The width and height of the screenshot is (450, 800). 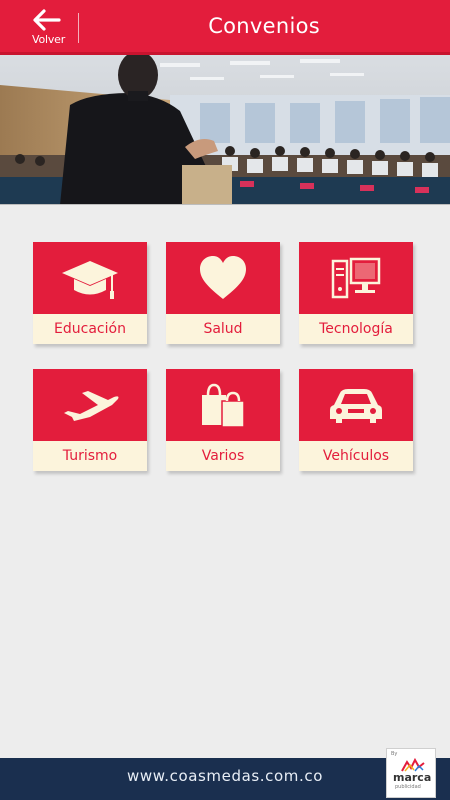 What do you see at coordinates (356, 456) in the screenshot?
I see `category-label: Vehículos` at bounding box center [356, 456].